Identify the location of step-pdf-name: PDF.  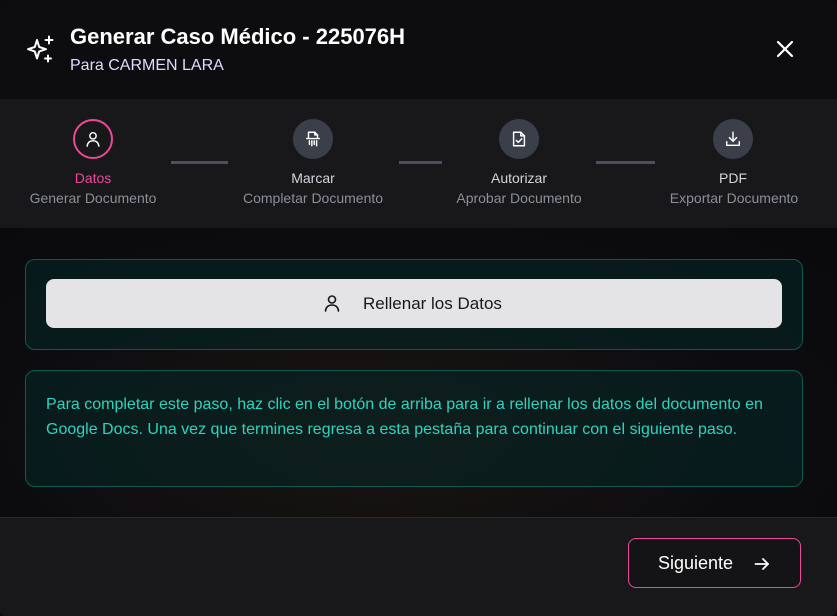
(733, 178).